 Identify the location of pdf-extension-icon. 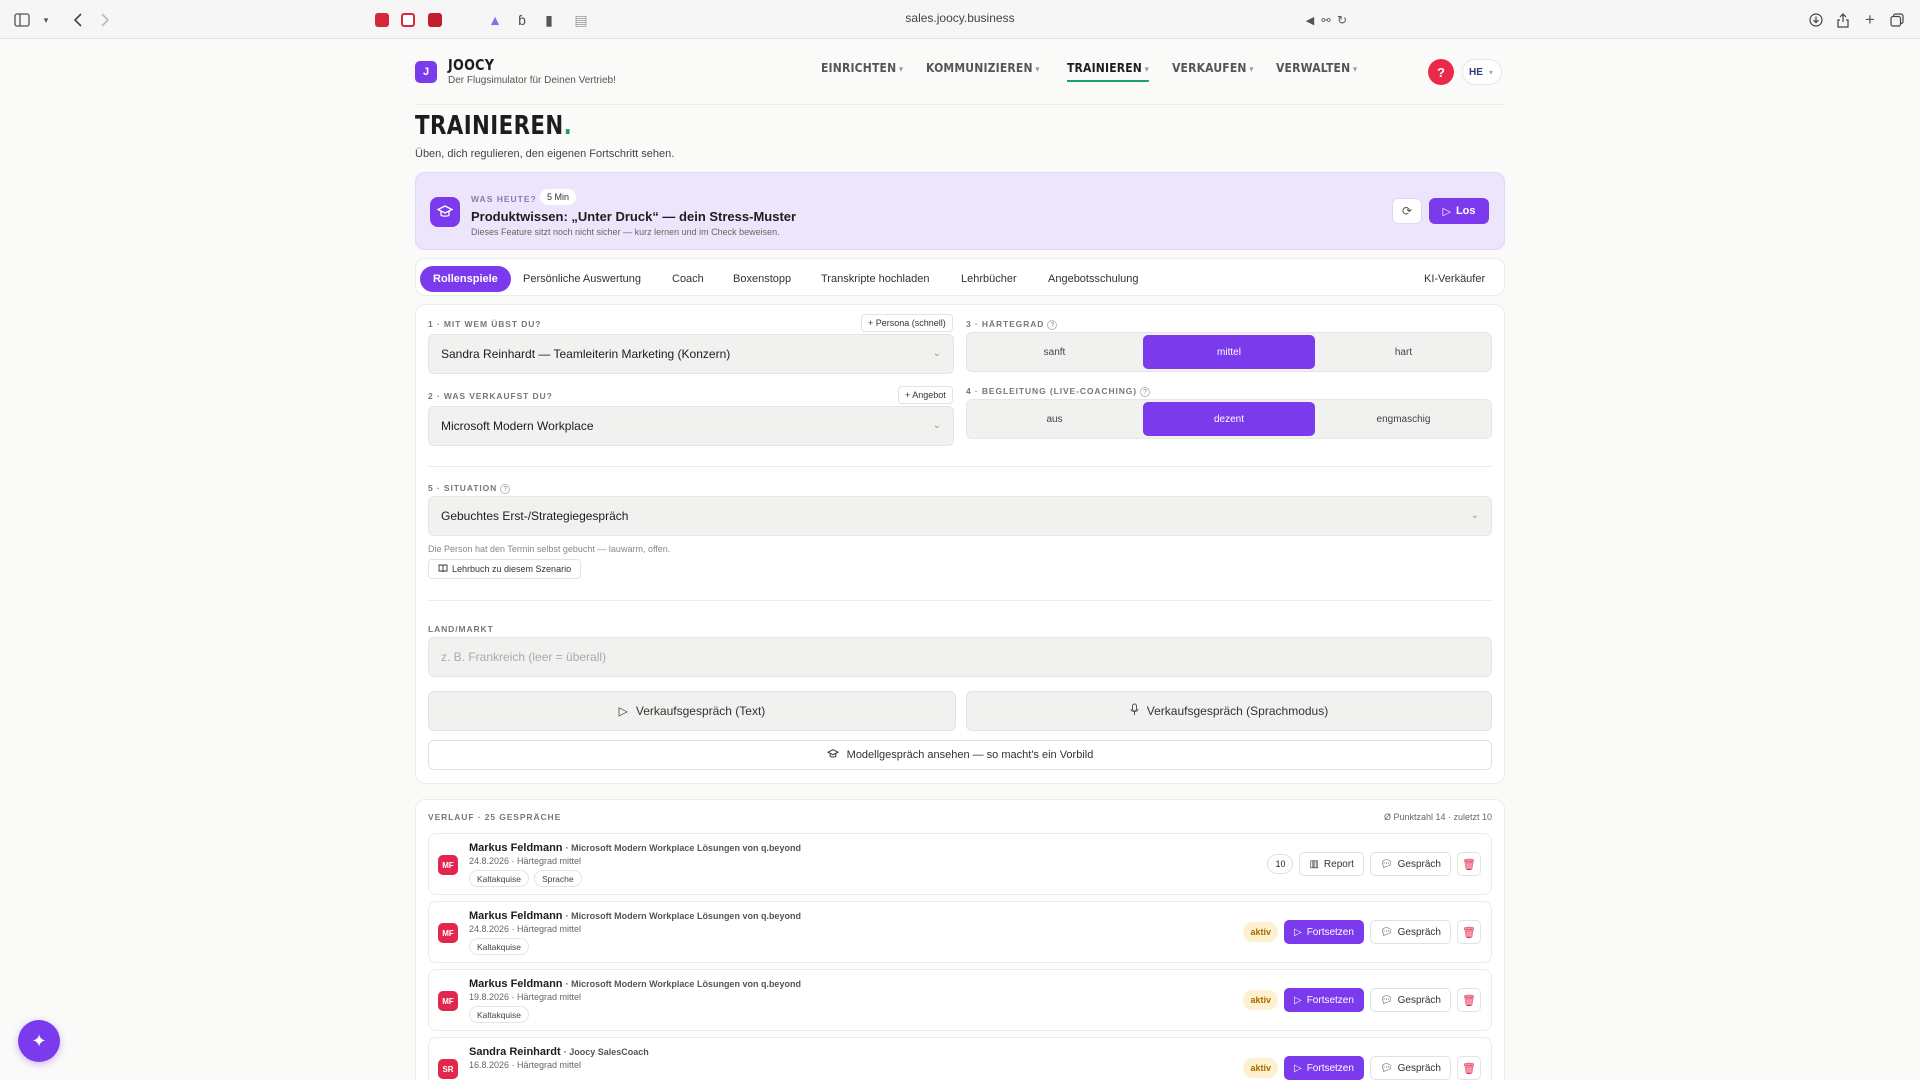
(435, 20).